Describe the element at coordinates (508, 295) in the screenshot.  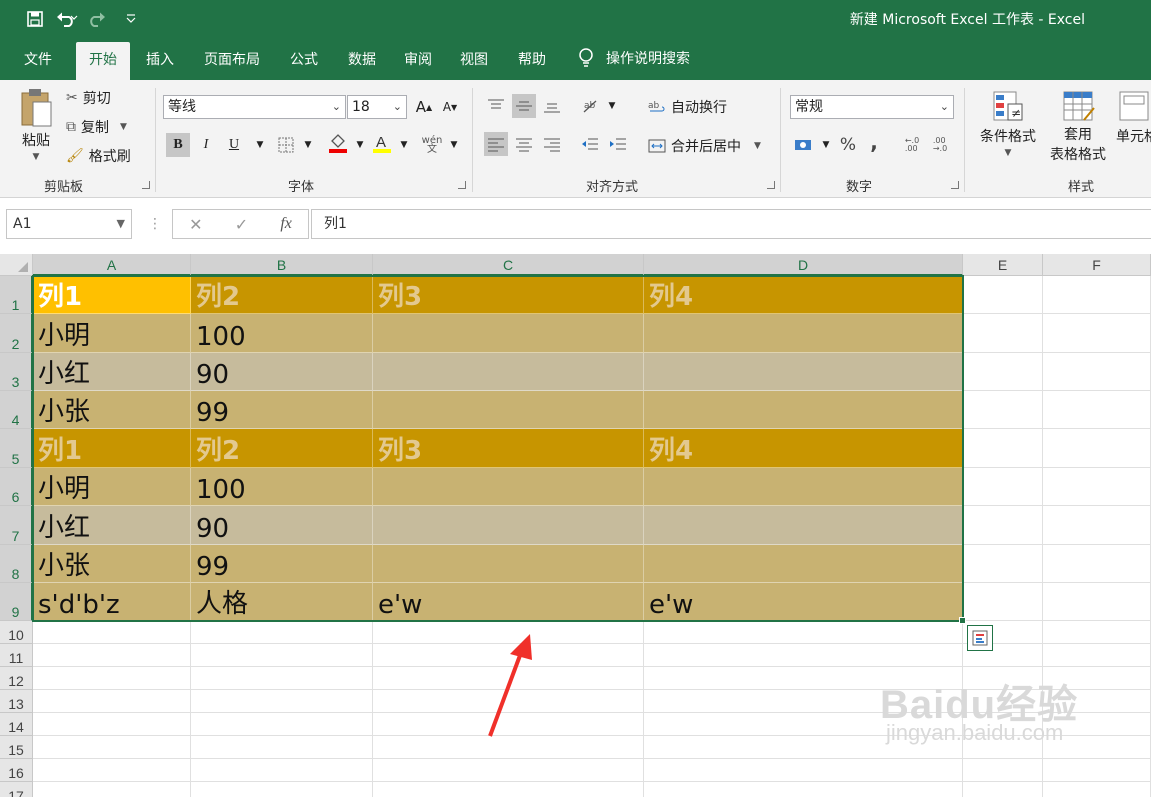
I see `cell-c1: 列3` at that location.